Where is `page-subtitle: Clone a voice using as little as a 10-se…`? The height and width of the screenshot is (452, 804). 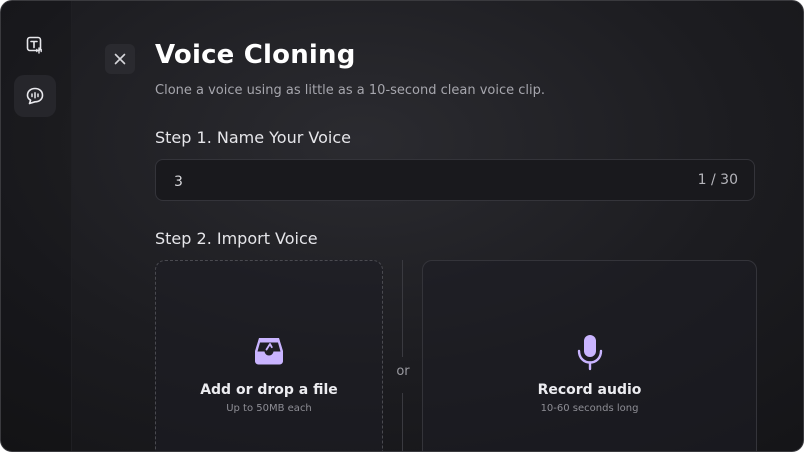
page-subtitle: Clone a voice using as little as a 10-se… is located at coordinates (350, 90).